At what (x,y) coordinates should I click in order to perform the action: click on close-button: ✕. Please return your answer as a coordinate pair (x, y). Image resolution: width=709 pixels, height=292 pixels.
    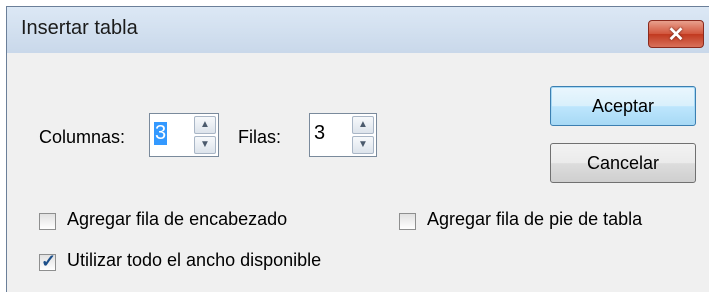
    Looking at the image, I should click on (676, 34).